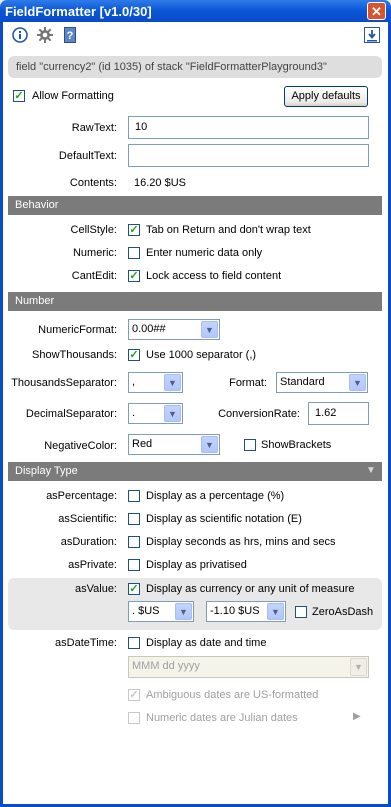 This screenshot has width=391, height=807. I want to click on format-select: Standard ▼, so click(322, 382).